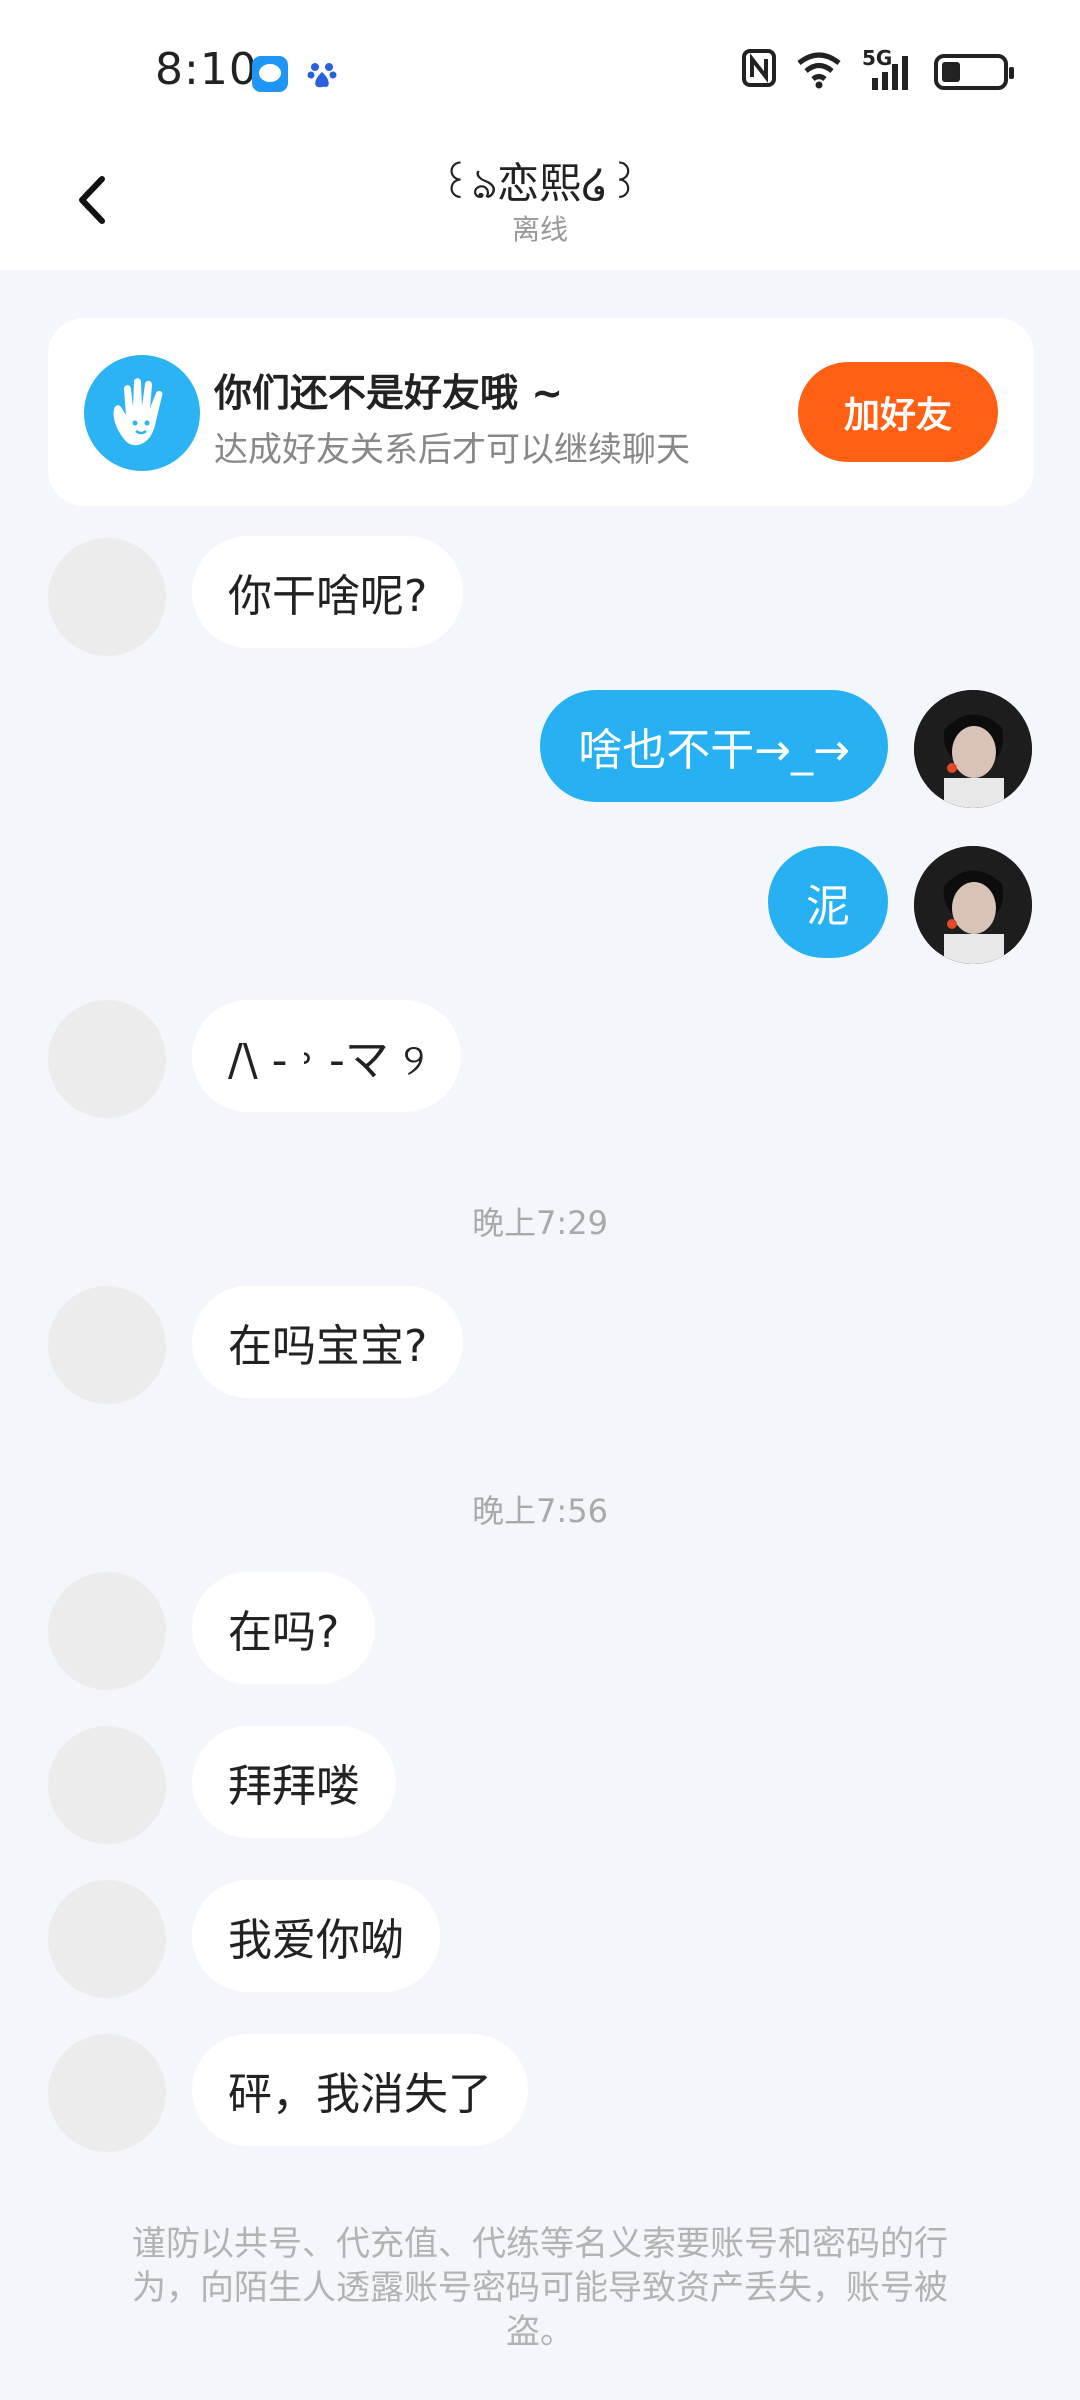  Describe the element at coordinates (898, 412) in the screenshot. I see `add-friend-button: 加好友` at that location.